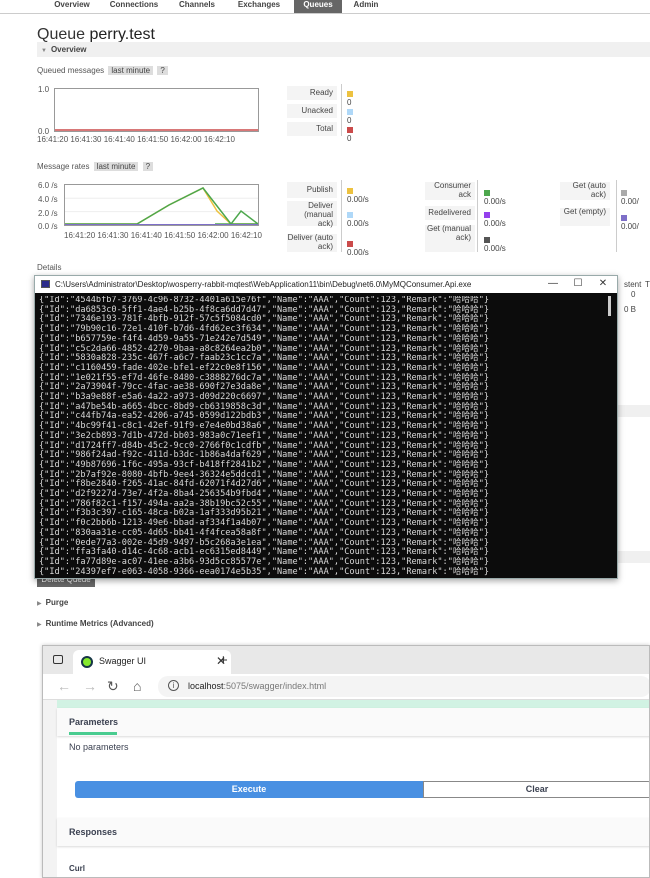 This screenshot has width=650, height=878. What do you see at coordinates (45, 284) in the screenshot?
I see `console-app-icon` at bounding box center [45, 284].